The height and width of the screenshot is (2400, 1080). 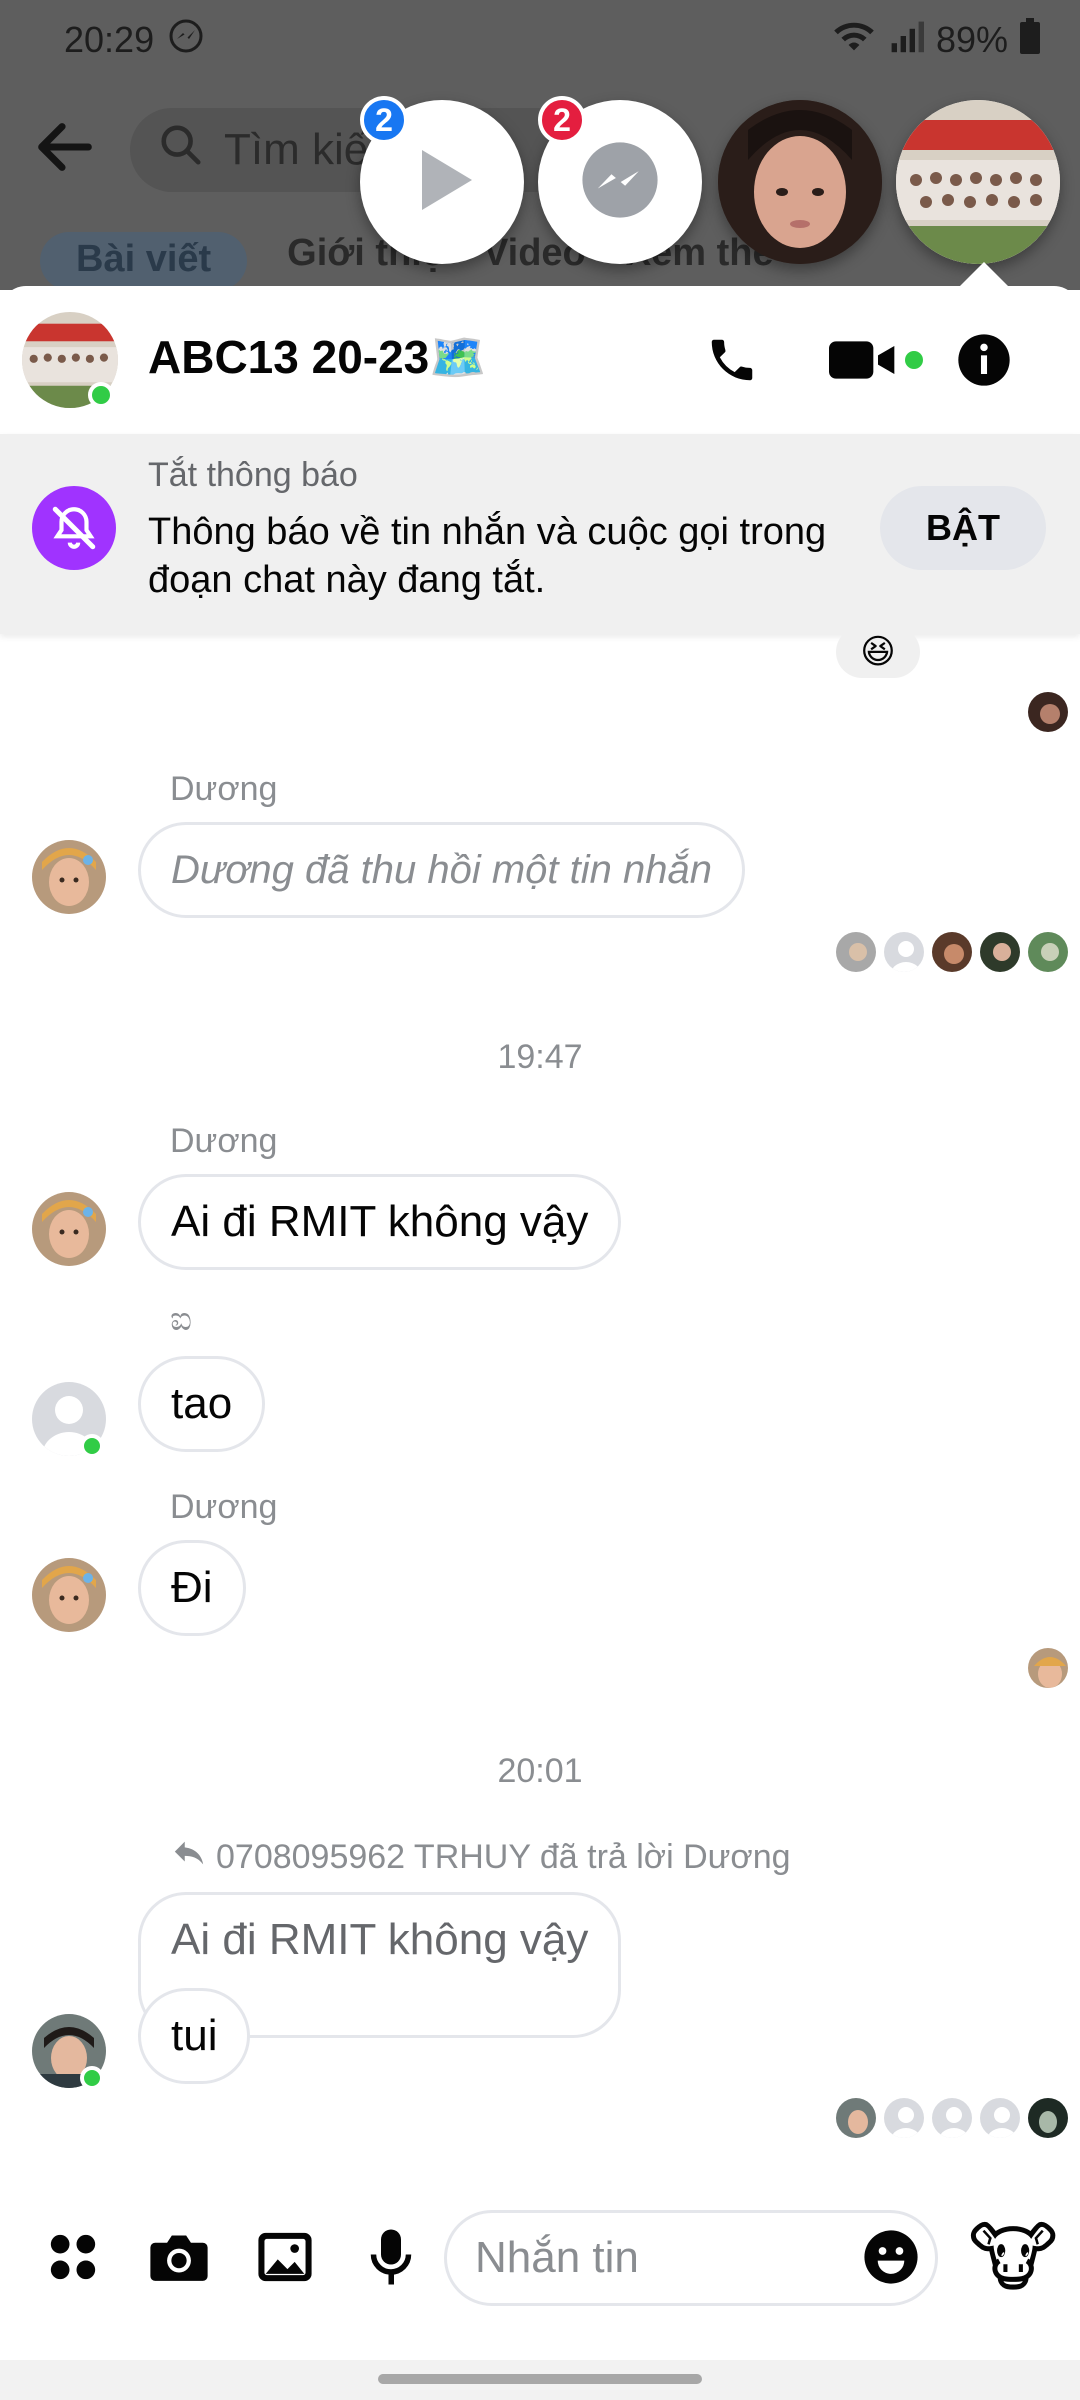 I want to click on messenger-status-icon, so click(x=186, y=40).